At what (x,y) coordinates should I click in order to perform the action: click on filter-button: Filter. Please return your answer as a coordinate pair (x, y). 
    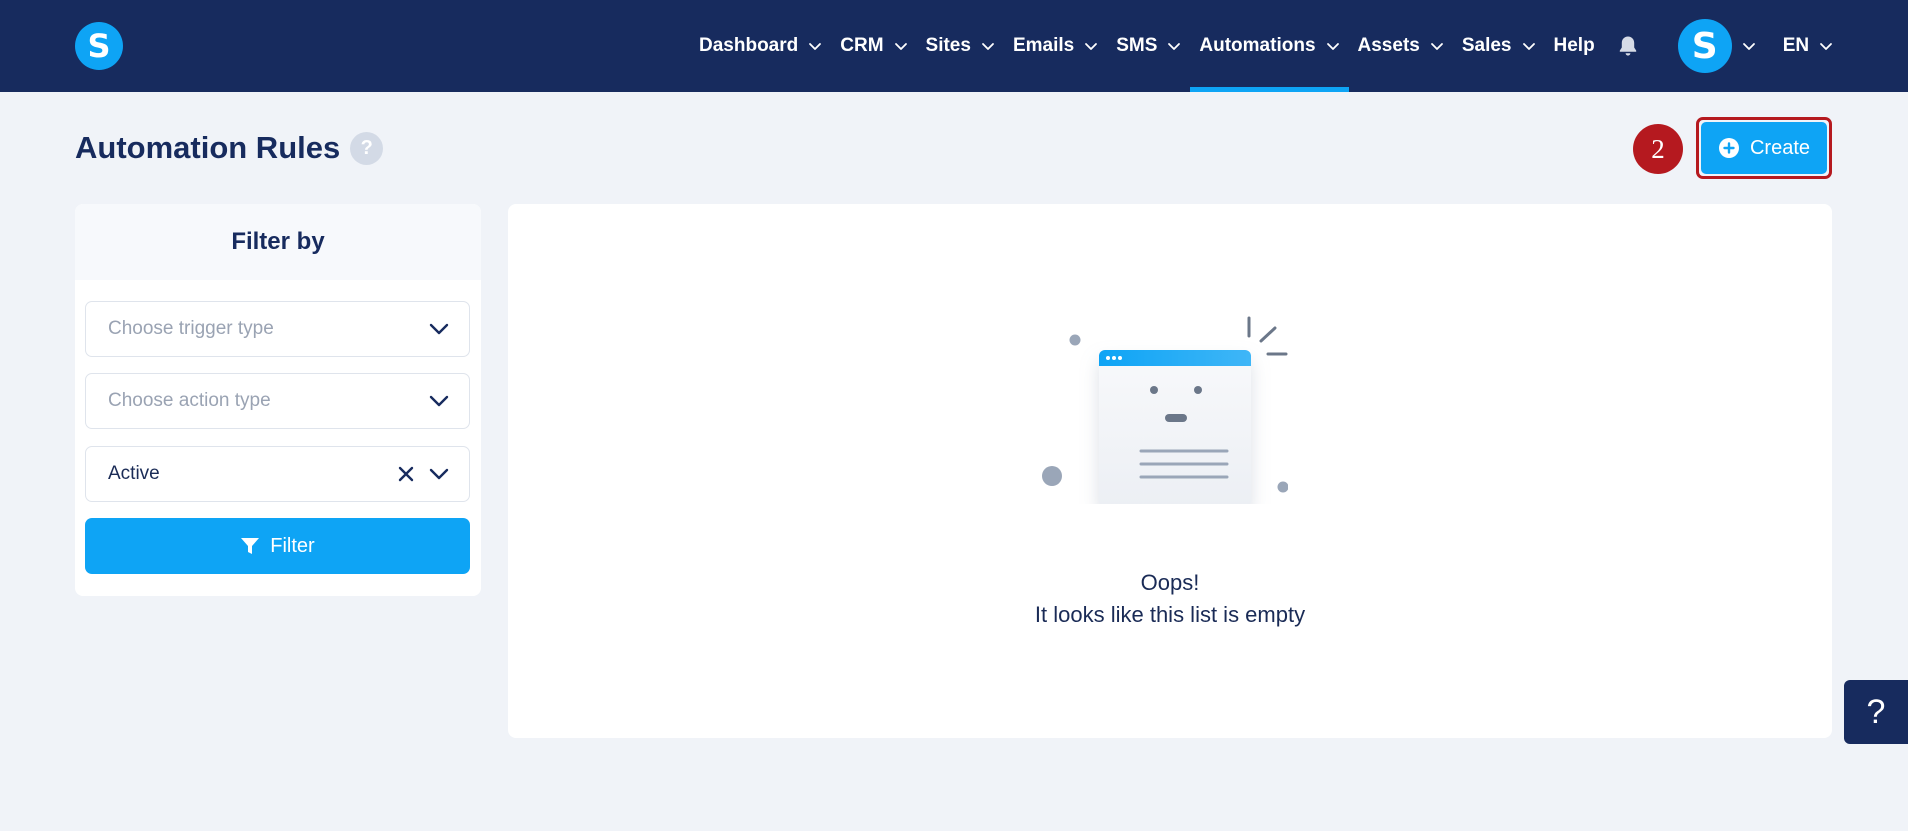
    Looking at the image, I should click on (277, 546).